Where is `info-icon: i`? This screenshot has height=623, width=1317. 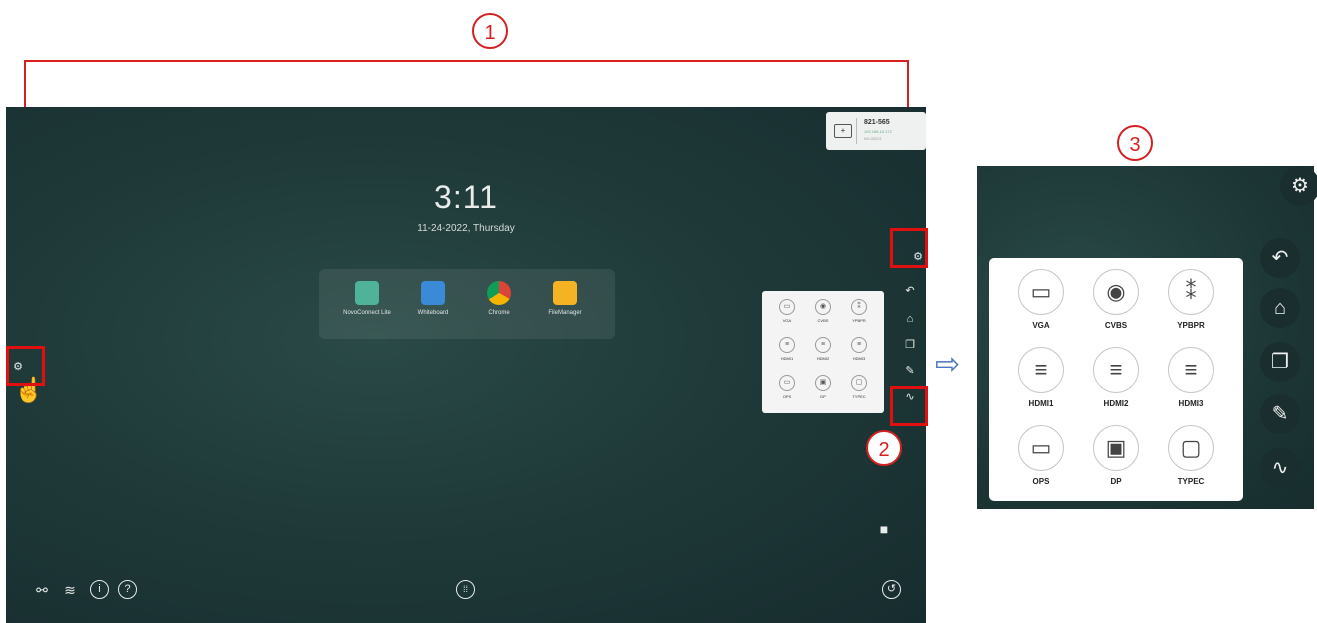
info-icon: i is located at coordinates (99, 589).